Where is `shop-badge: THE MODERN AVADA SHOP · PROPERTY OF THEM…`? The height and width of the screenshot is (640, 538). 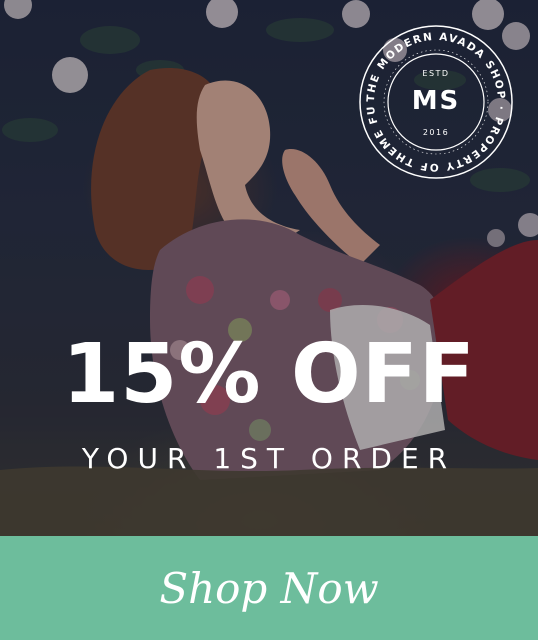
shop-badge: THE MODERN AVADA SHOP · PROPERTY OF THEM… is located at coordinates (433, 97).